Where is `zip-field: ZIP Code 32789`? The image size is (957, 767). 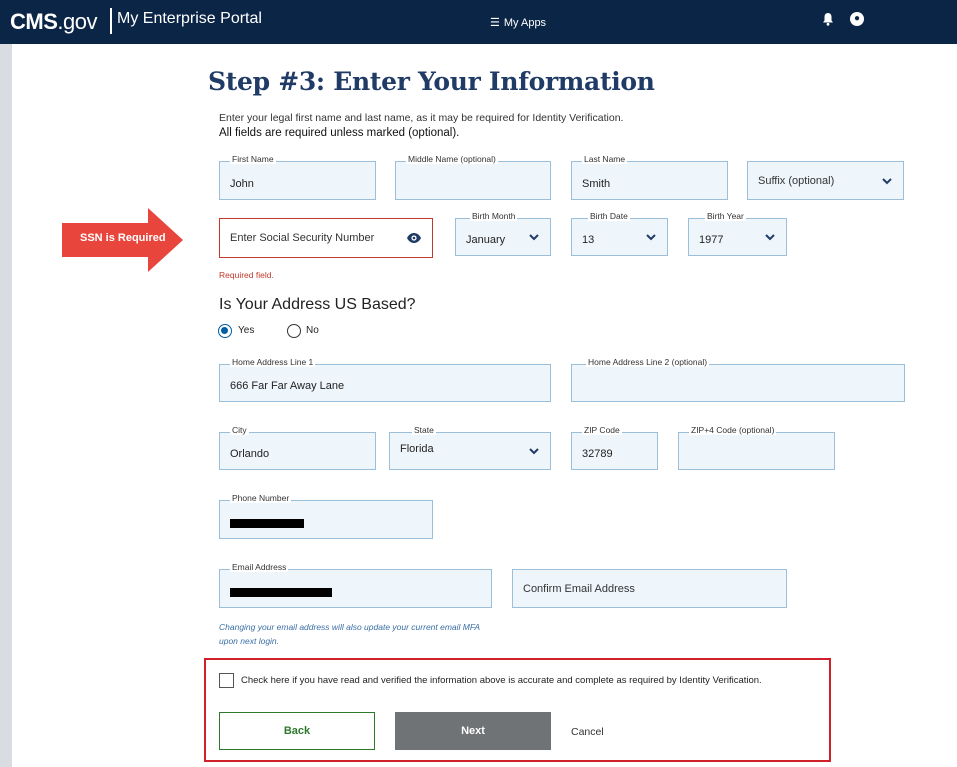 zip-field: ZIP Code 32789 is located at coordinates (614, 447).